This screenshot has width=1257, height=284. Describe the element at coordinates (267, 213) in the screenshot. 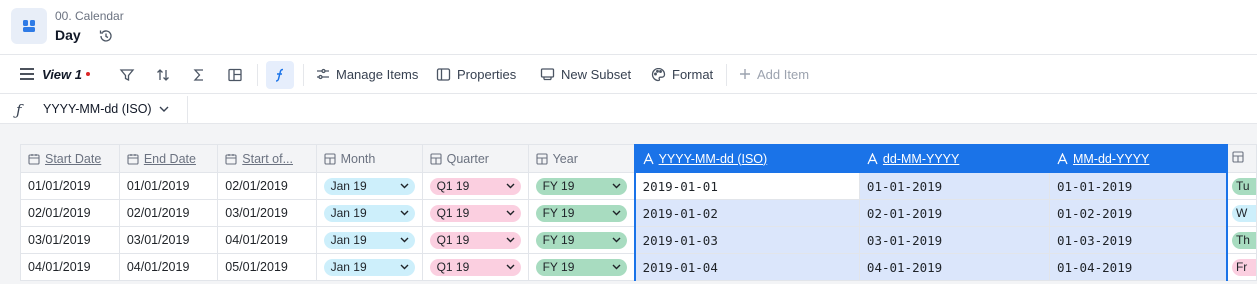

I see `cell-start-of: 03/01/2019` at that location.